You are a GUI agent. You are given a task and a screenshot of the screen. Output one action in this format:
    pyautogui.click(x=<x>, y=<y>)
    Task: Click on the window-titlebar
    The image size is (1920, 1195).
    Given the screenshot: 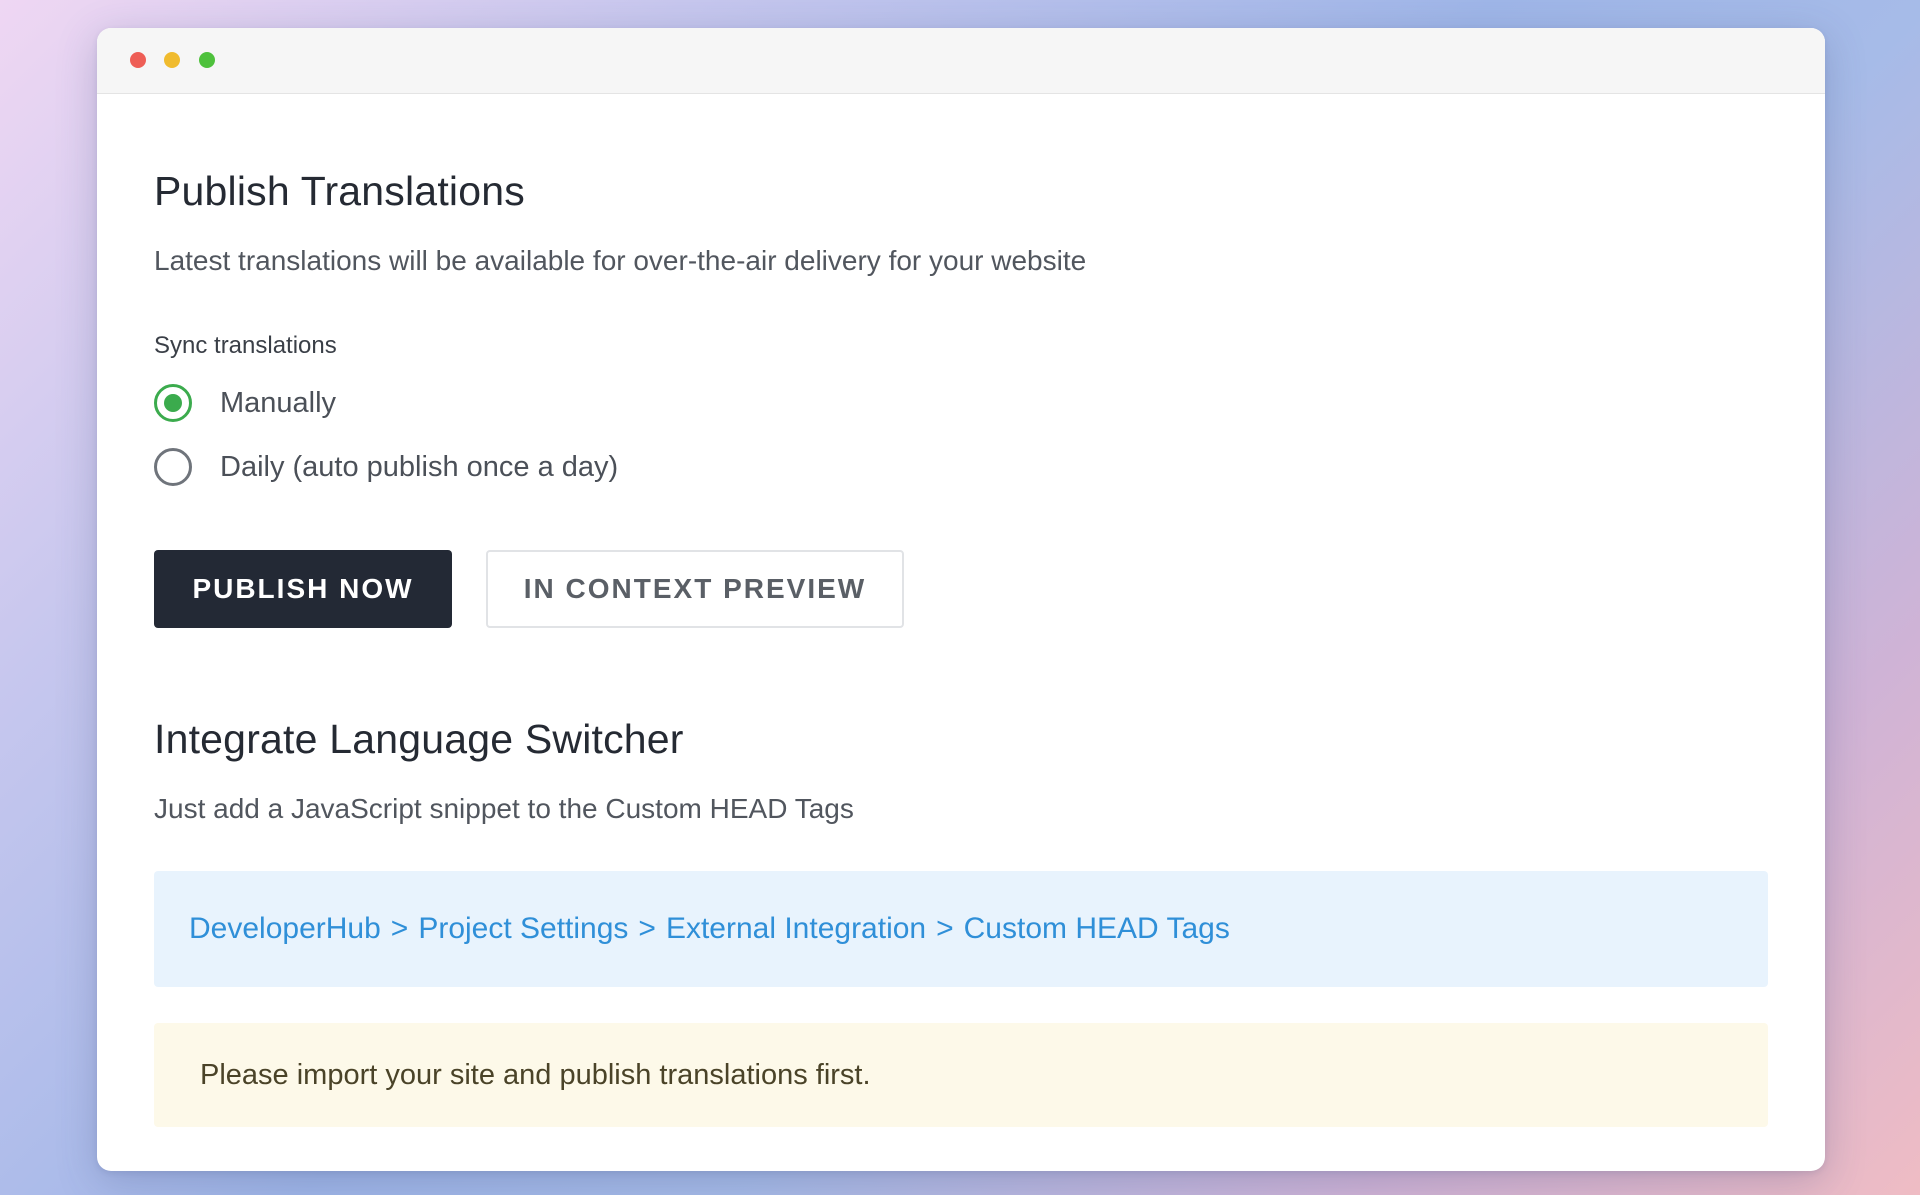 What is the action you would take?
    pyautogui.click(x=961, y=61)
    